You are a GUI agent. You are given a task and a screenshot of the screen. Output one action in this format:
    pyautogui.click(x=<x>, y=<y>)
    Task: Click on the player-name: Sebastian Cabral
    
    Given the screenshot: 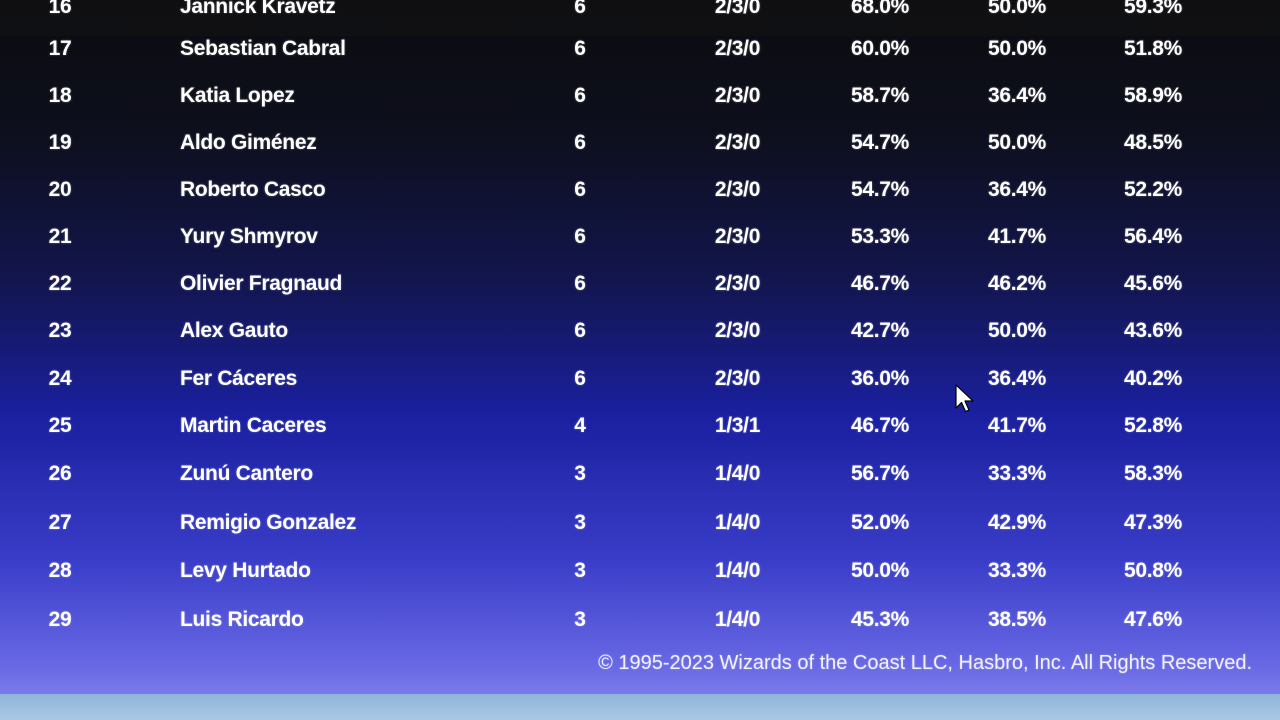 What is the action you would take?
    pyautogui.click(x=263, y=48)
    